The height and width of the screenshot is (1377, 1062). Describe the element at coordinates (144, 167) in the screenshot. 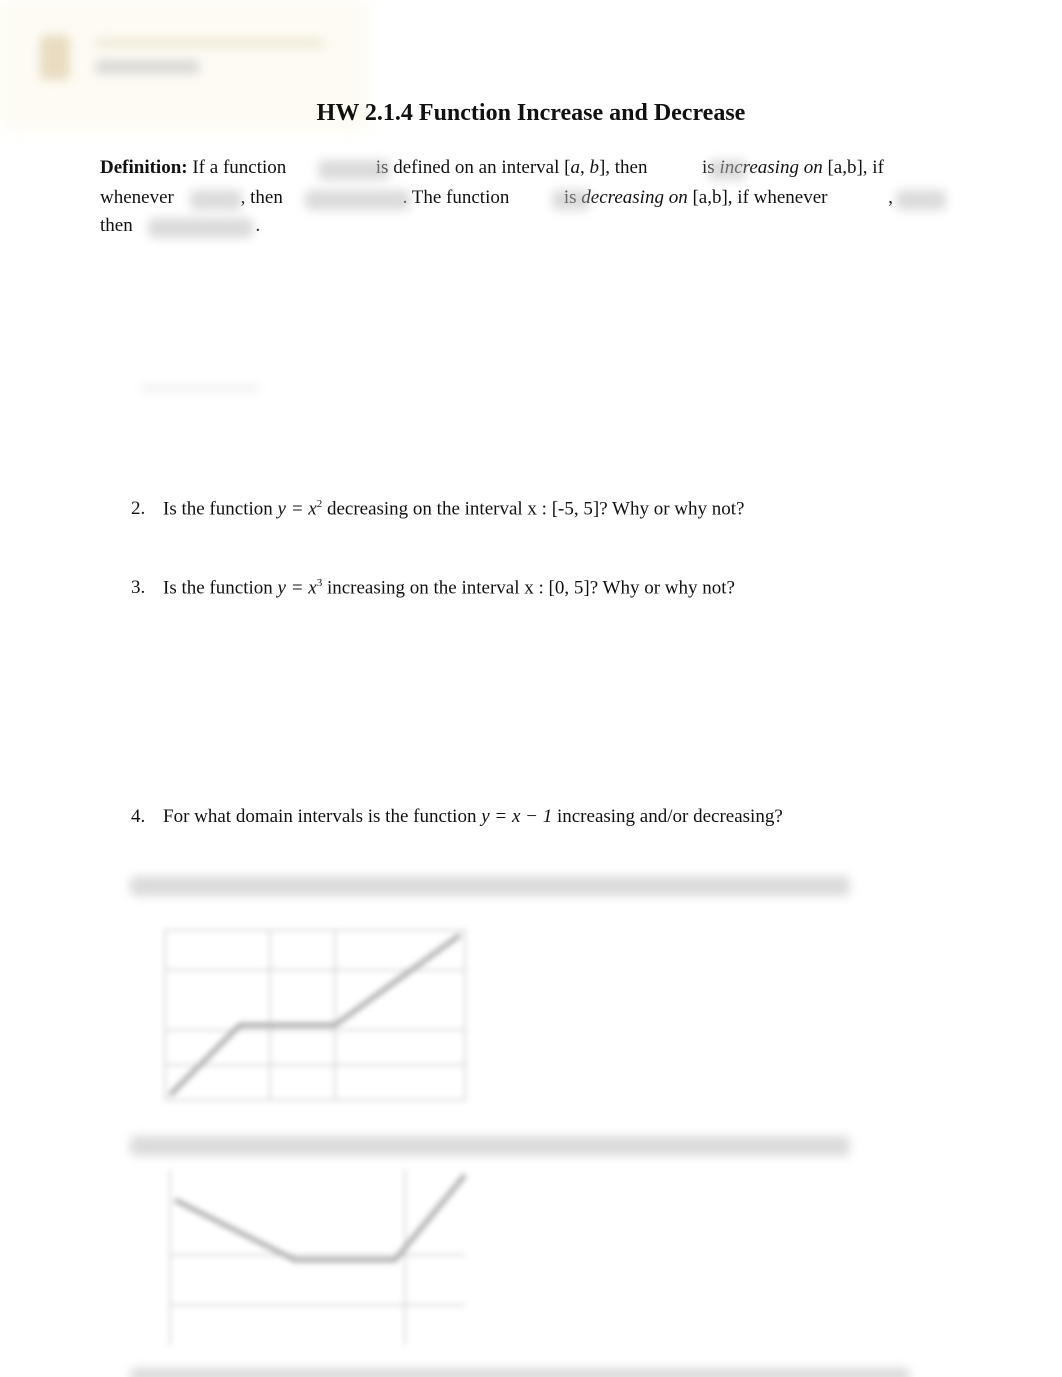

I see `definition-label: Definition:` at that location.